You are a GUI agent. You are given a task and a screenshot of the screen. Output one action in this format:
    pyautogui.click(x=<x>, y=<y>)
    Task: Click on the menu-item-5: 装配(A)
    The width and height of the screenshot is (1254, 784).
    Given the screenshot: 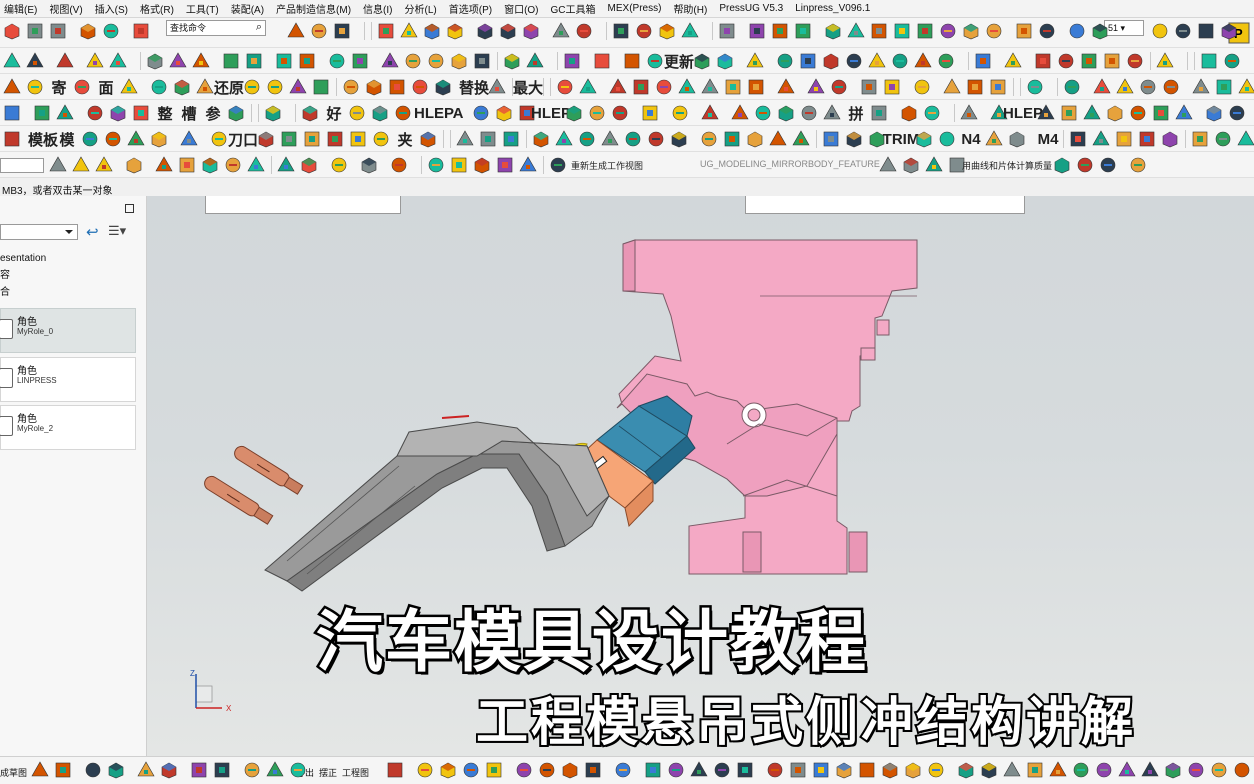 What is the action you would take?
    pyautogui.click(x=247, y=8)
    